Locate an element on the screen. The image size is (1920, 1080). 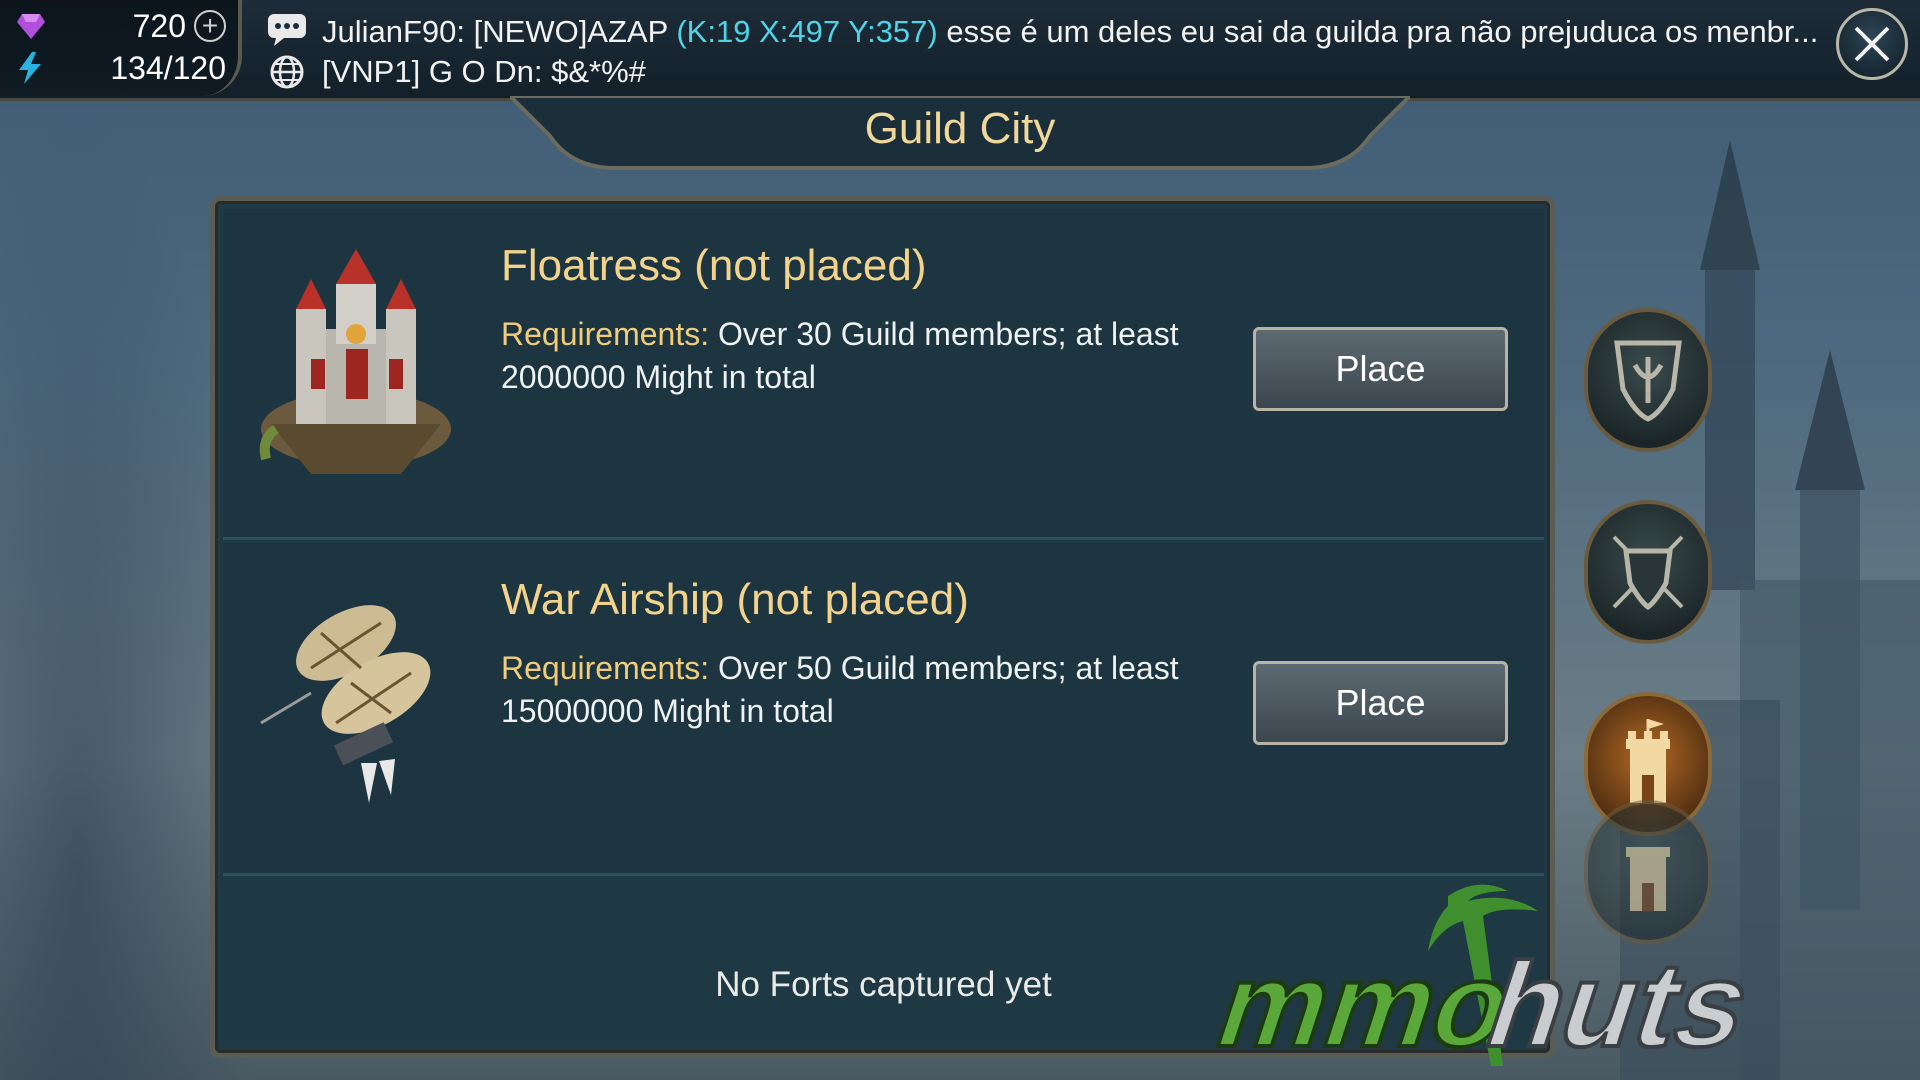
energy-count: 134/120 is located at coordinates (168, 67).